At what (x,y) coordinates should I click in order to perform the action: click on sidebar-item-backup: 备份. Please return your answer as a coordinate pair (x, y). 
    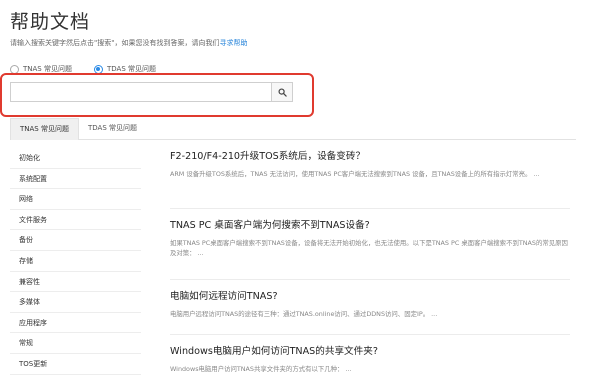
    Looking at the image, I should click on (75, 240).